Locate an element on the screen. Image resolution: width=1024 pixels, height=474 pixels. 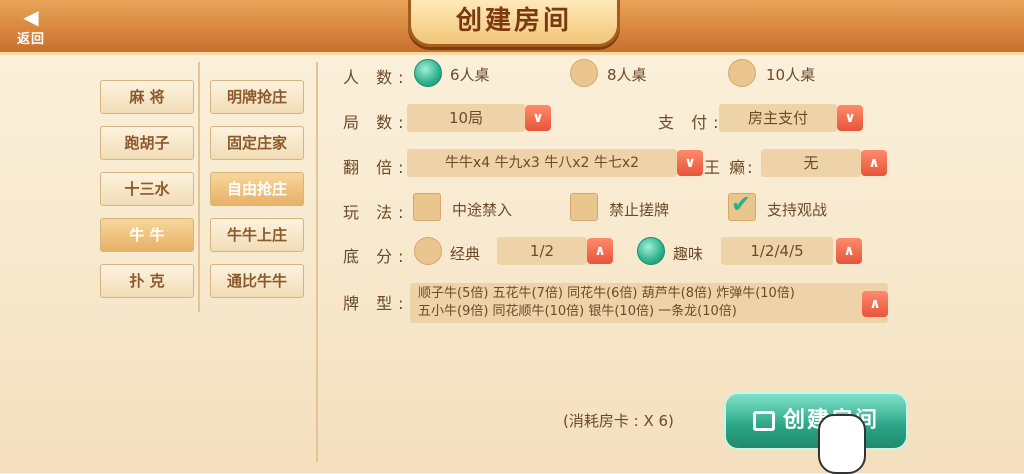
radio-6-players is located at coordinates (428, 73).